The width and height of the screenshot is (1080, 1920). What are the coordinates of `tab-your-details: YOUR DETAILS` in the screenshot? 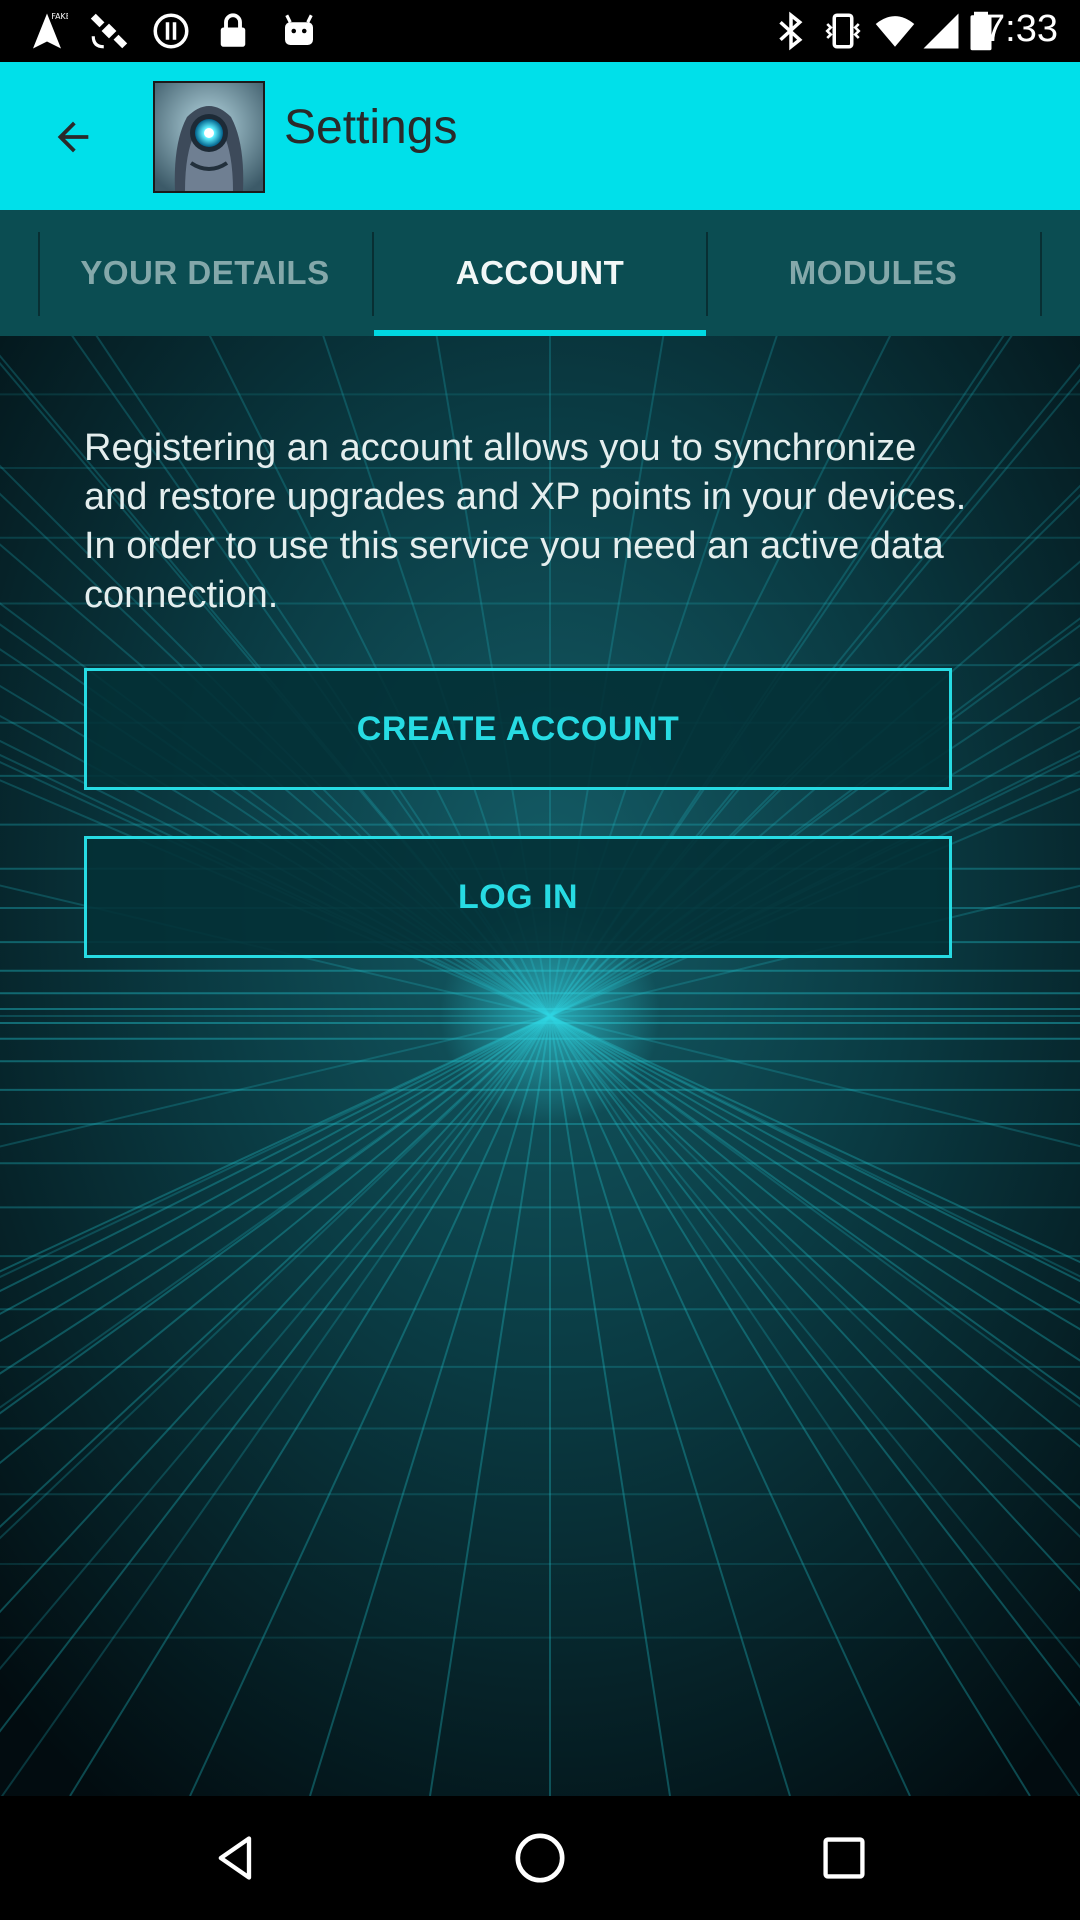 It's located at (205, 273).